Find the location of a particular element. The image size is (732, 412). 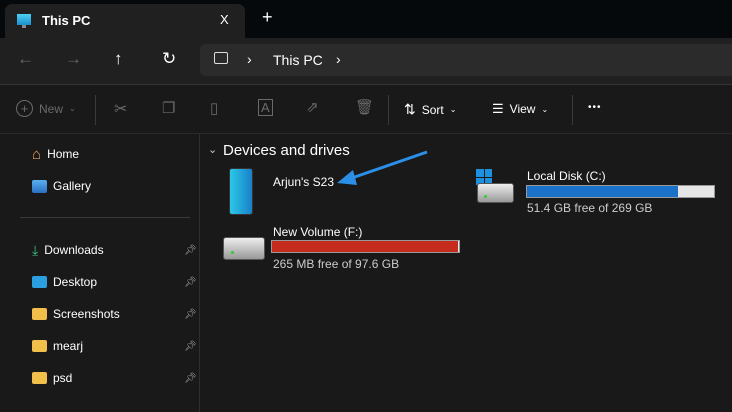

tab-title: This PC is located at coordinates (66, 20).